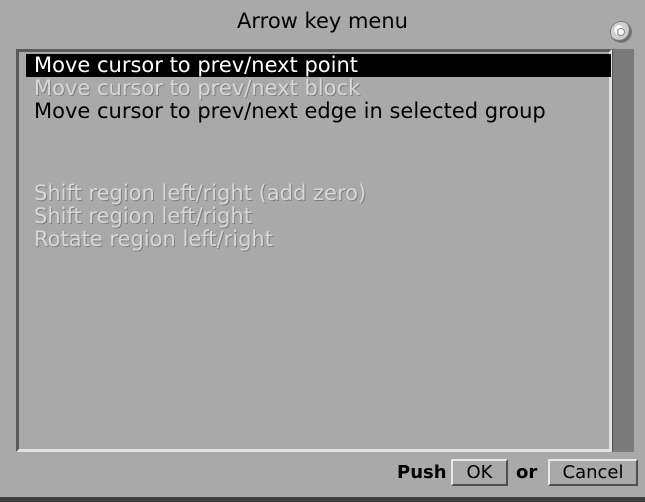 Image resolution: width=645 pixels, height=502 pixels. I want to click on bottom-border, so click(322, 499).